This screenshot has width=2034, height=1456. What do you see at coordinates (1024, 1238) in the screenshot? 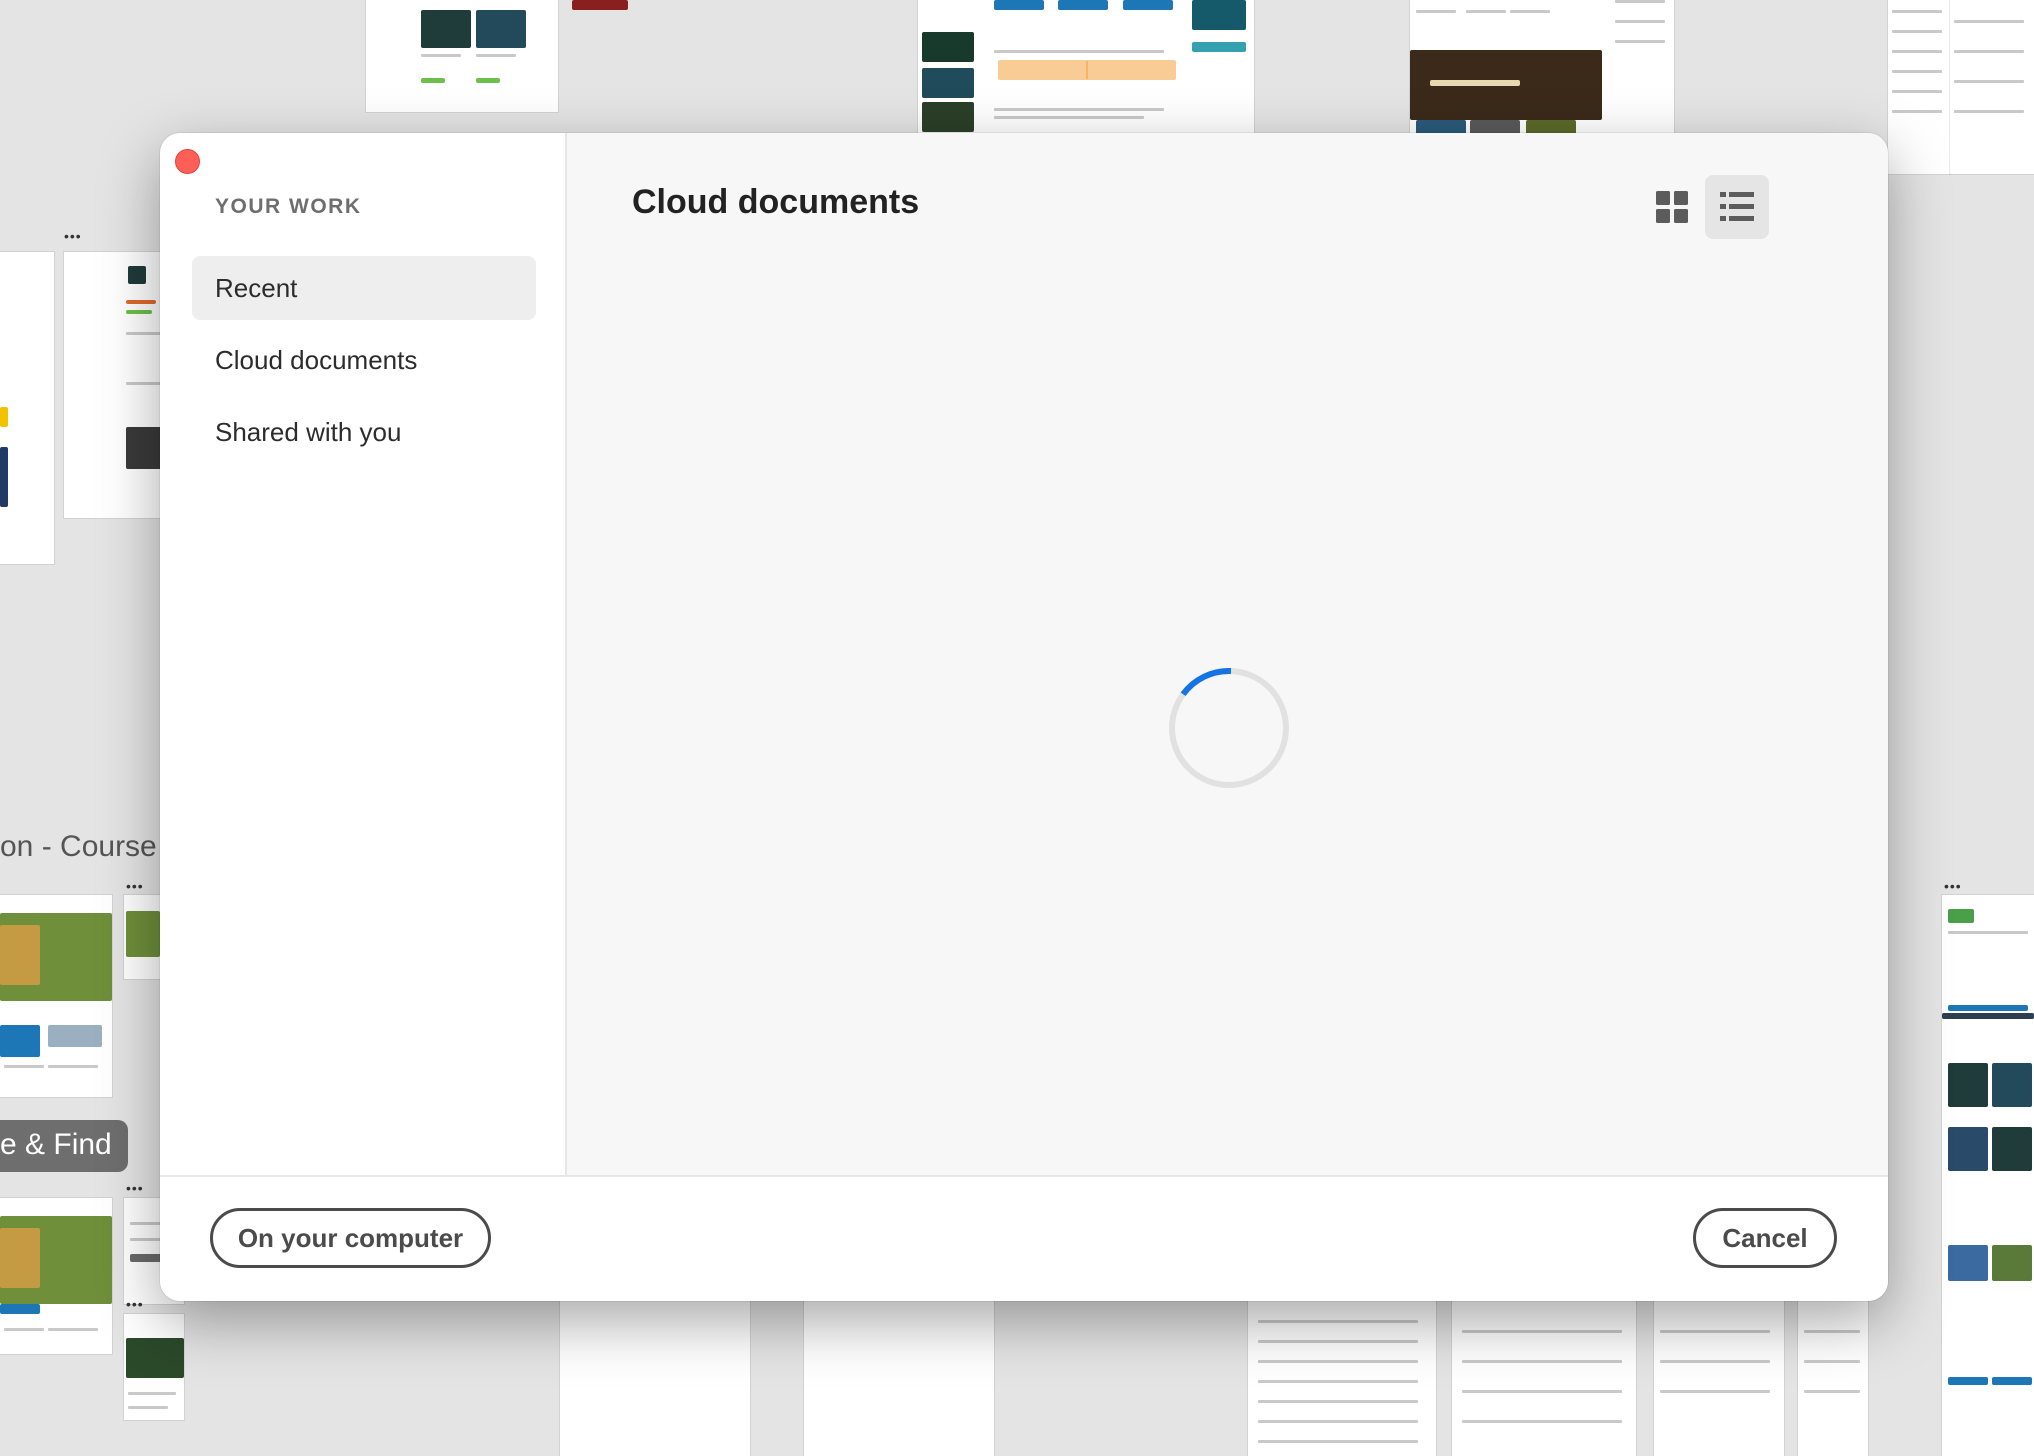
I see `dialog-footer: On your computer Cancel` at bounding box center [1024, 1238].